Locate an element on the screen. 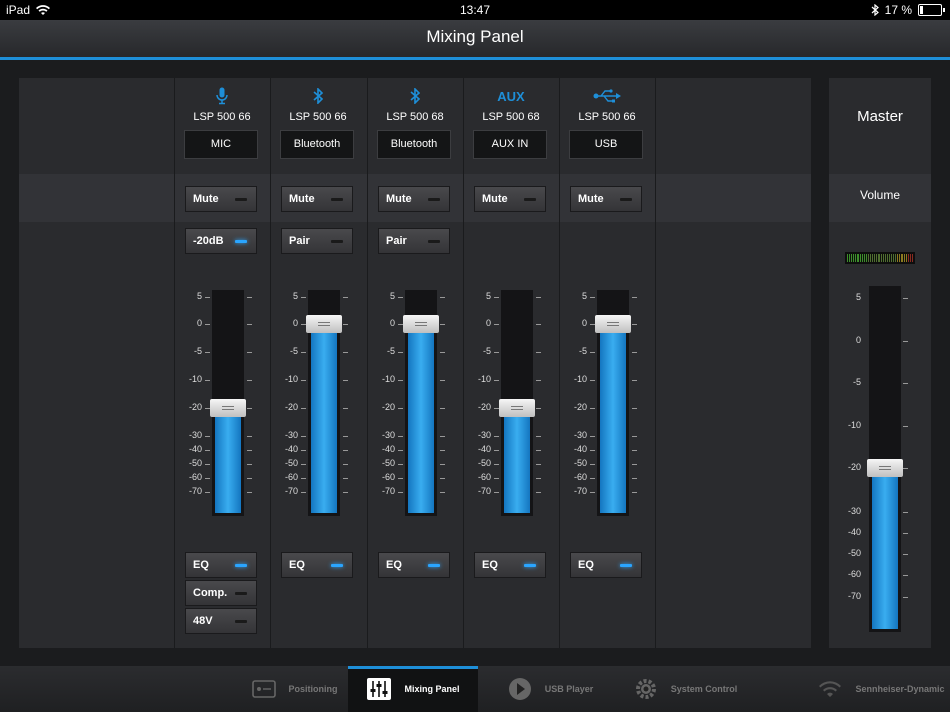 The image size is (950, 712). eq-button-label: EQ is located at coordinates (586, 565).